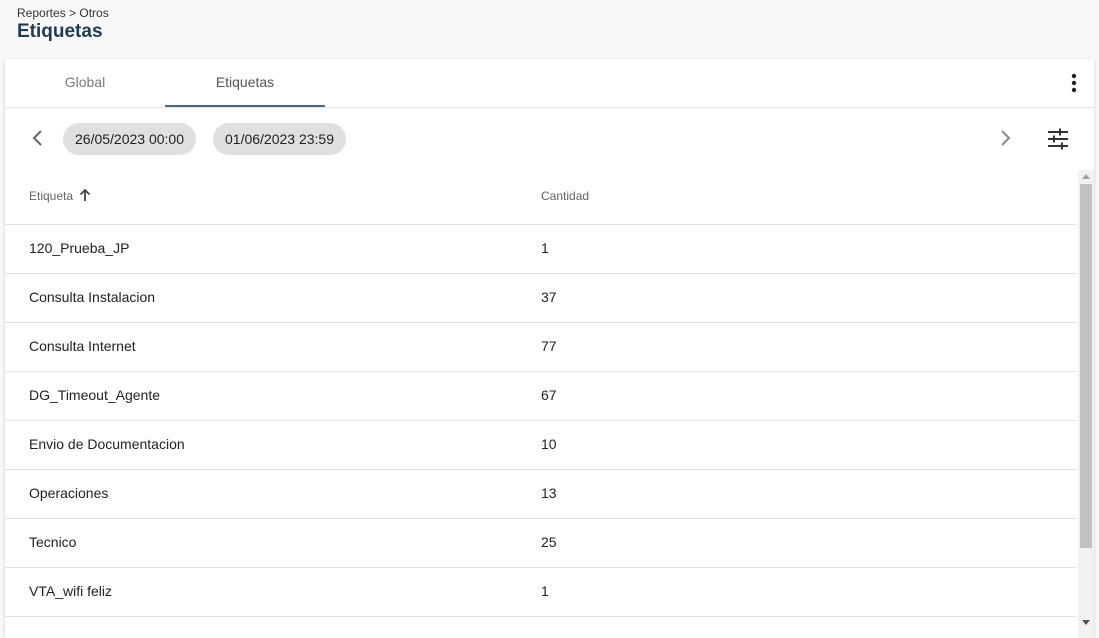 This screenshot has height=638, width=1099. Describe the element at coordinates (549, 83) in the screenshot. I see `tab-bar: Global Etiquetas` at that location.